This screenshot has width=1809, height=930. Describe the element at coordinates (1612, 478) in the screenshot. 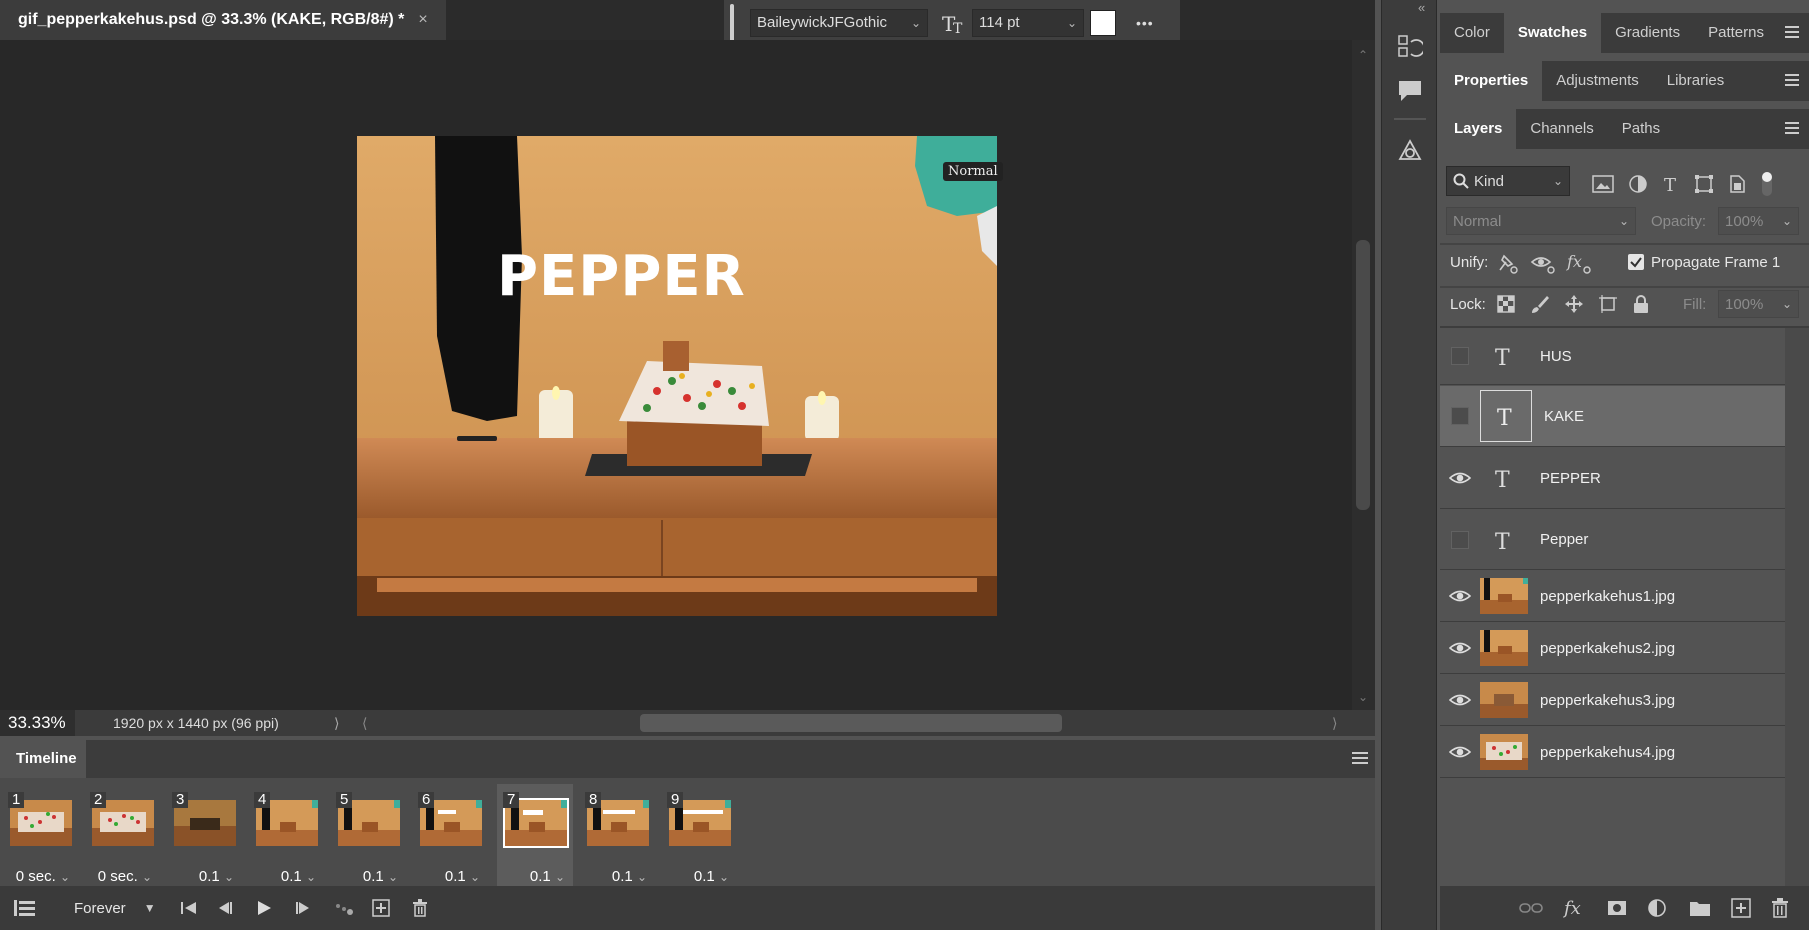

I see `layer-row-pepper-upper: T PEPPER` at that location.